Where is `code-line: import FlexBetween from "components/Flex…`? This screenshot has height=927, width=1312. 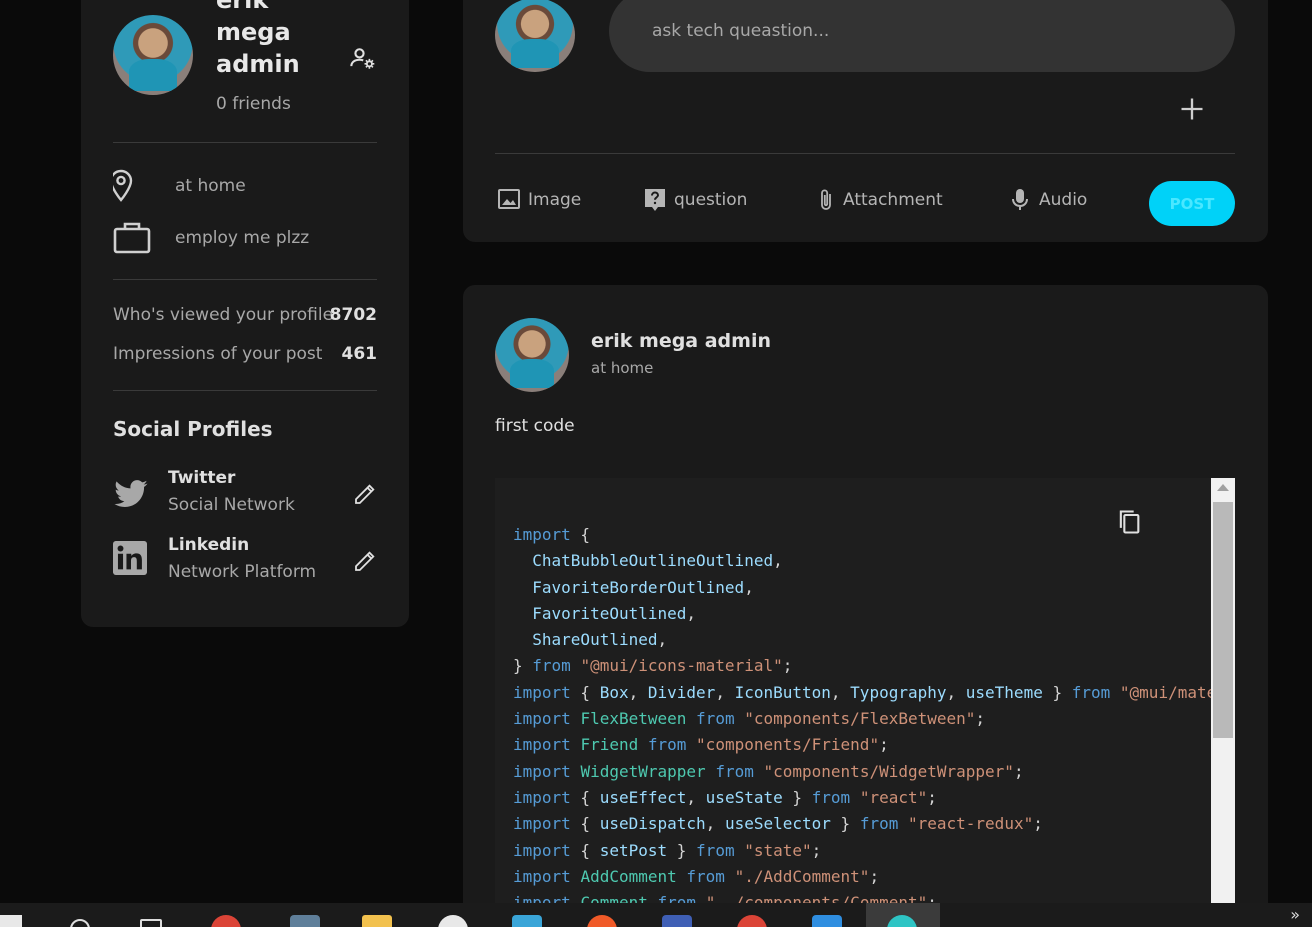
code-line: import FlexBetween from "components/Flex… is located at coordinates (749, 719).